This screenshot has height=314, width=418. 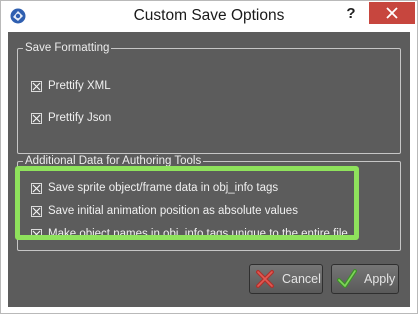 What do you see at coordinates (301, 279) in the screenshot?
I see `cancel-label: Cancel` at bounding box center [301, 279].